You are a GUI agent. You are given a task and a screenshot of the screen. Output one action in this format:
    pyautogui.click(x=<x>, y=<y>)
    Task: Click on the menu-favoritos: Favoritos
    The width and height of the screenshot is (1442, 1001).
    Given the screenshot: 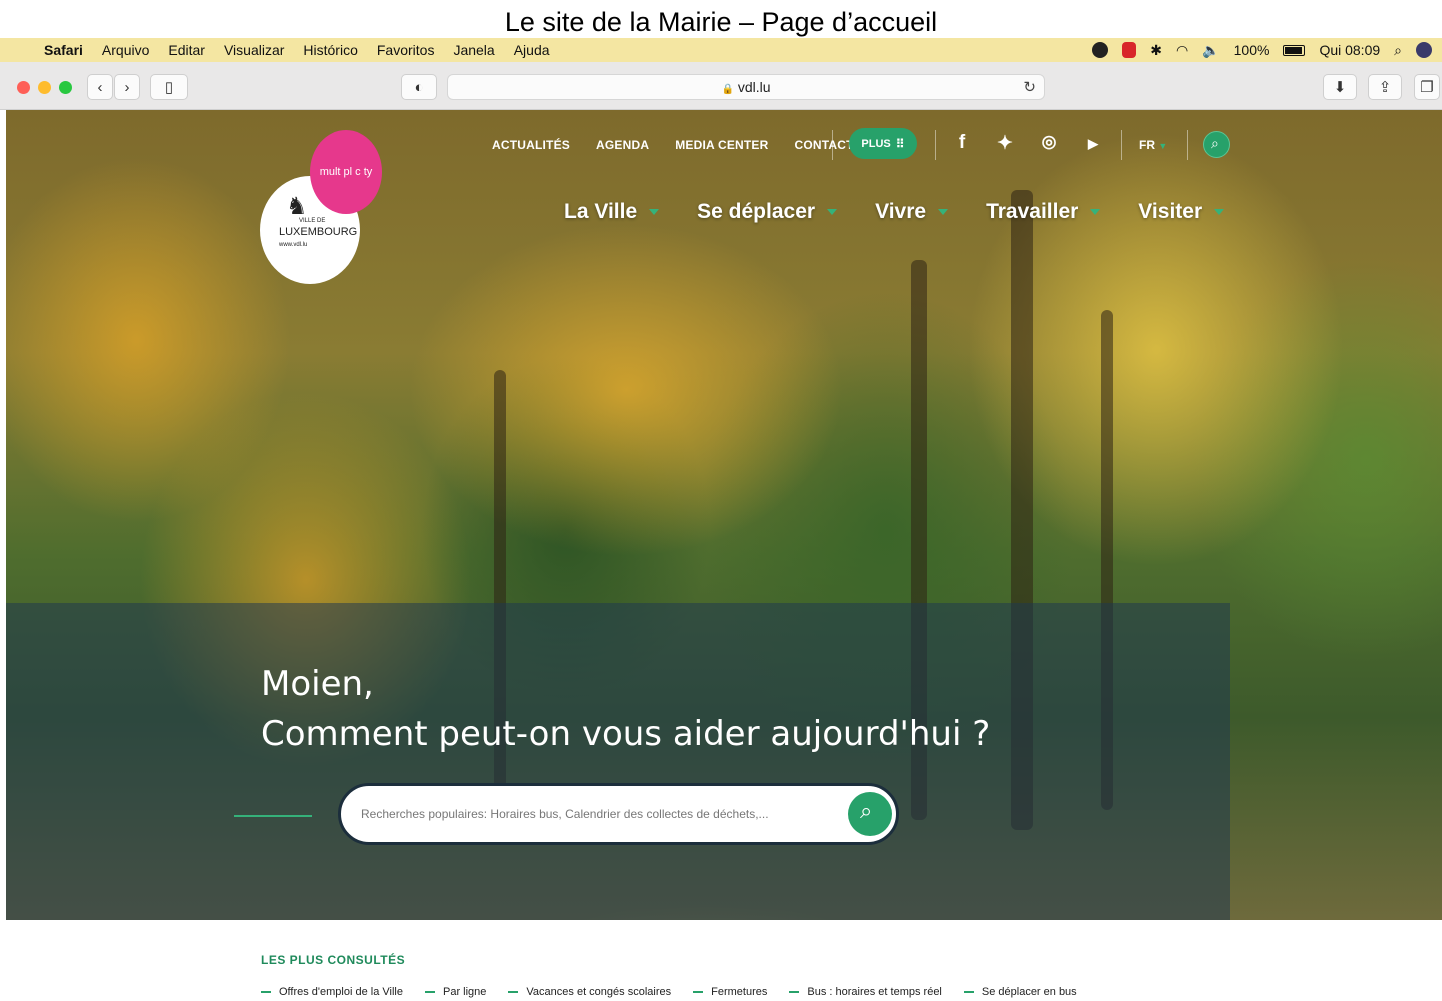 What is the action you would take?
    pyautogui.click(x=406, y=50)
    